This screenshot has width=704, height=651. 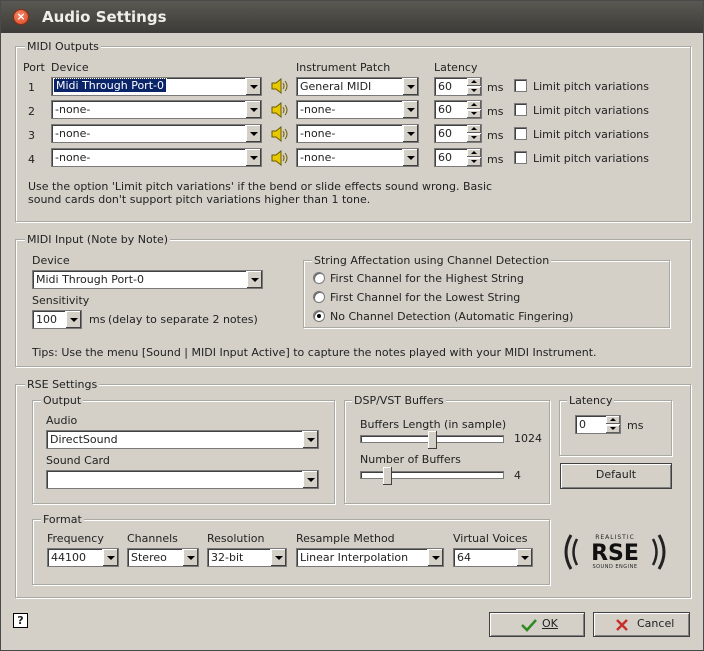 I want to click on radio-highest-string, so click(x=319, y=278).